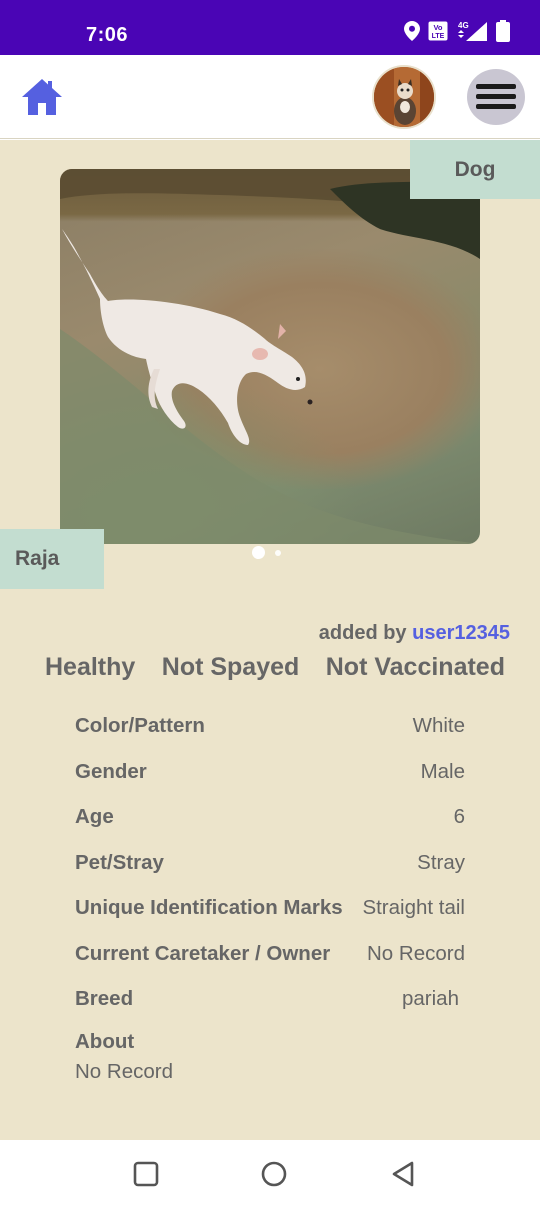 The width and height of the screenshot is (540, 1206). I want to click on svg-text: Vo, so click(437, 27).